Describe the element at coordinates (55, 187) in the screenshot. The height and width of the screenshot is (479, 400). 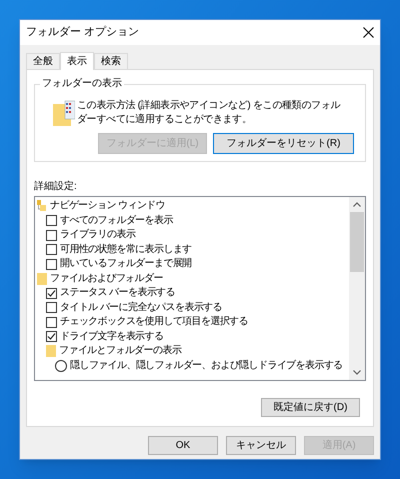
I see `section-label: 詳細設定:` at that location.